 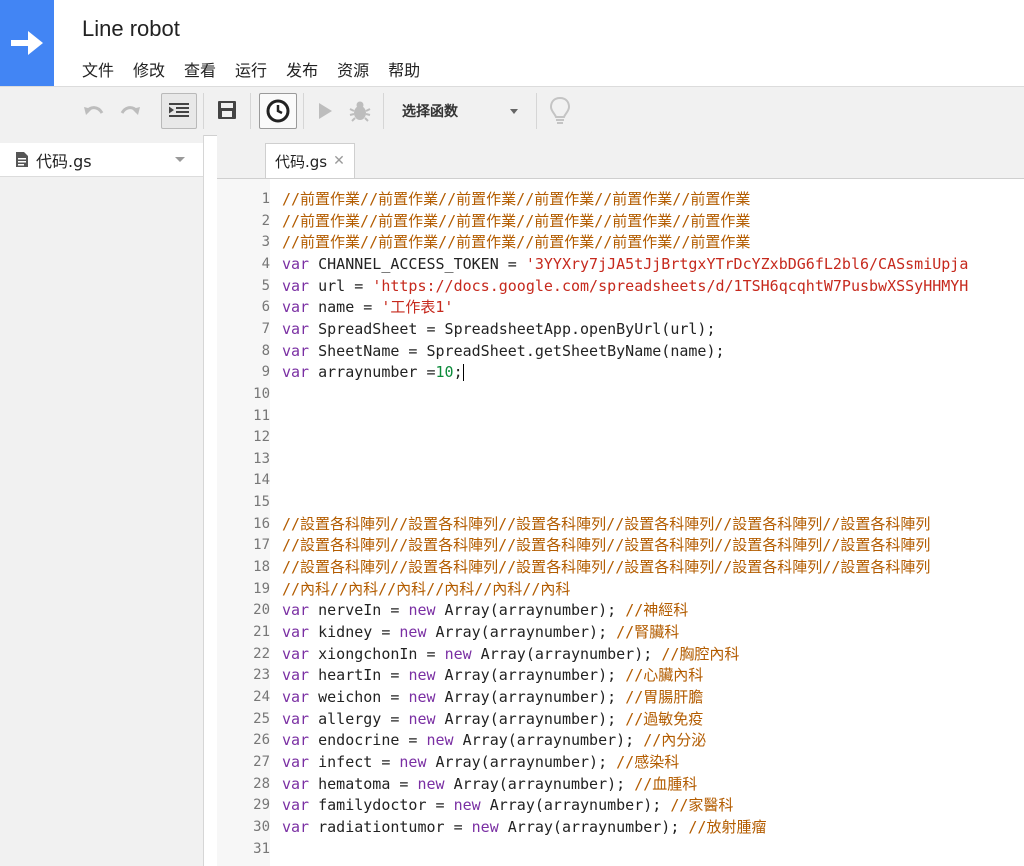 I want to click on line-number: 14, so click(x=261, y=480).